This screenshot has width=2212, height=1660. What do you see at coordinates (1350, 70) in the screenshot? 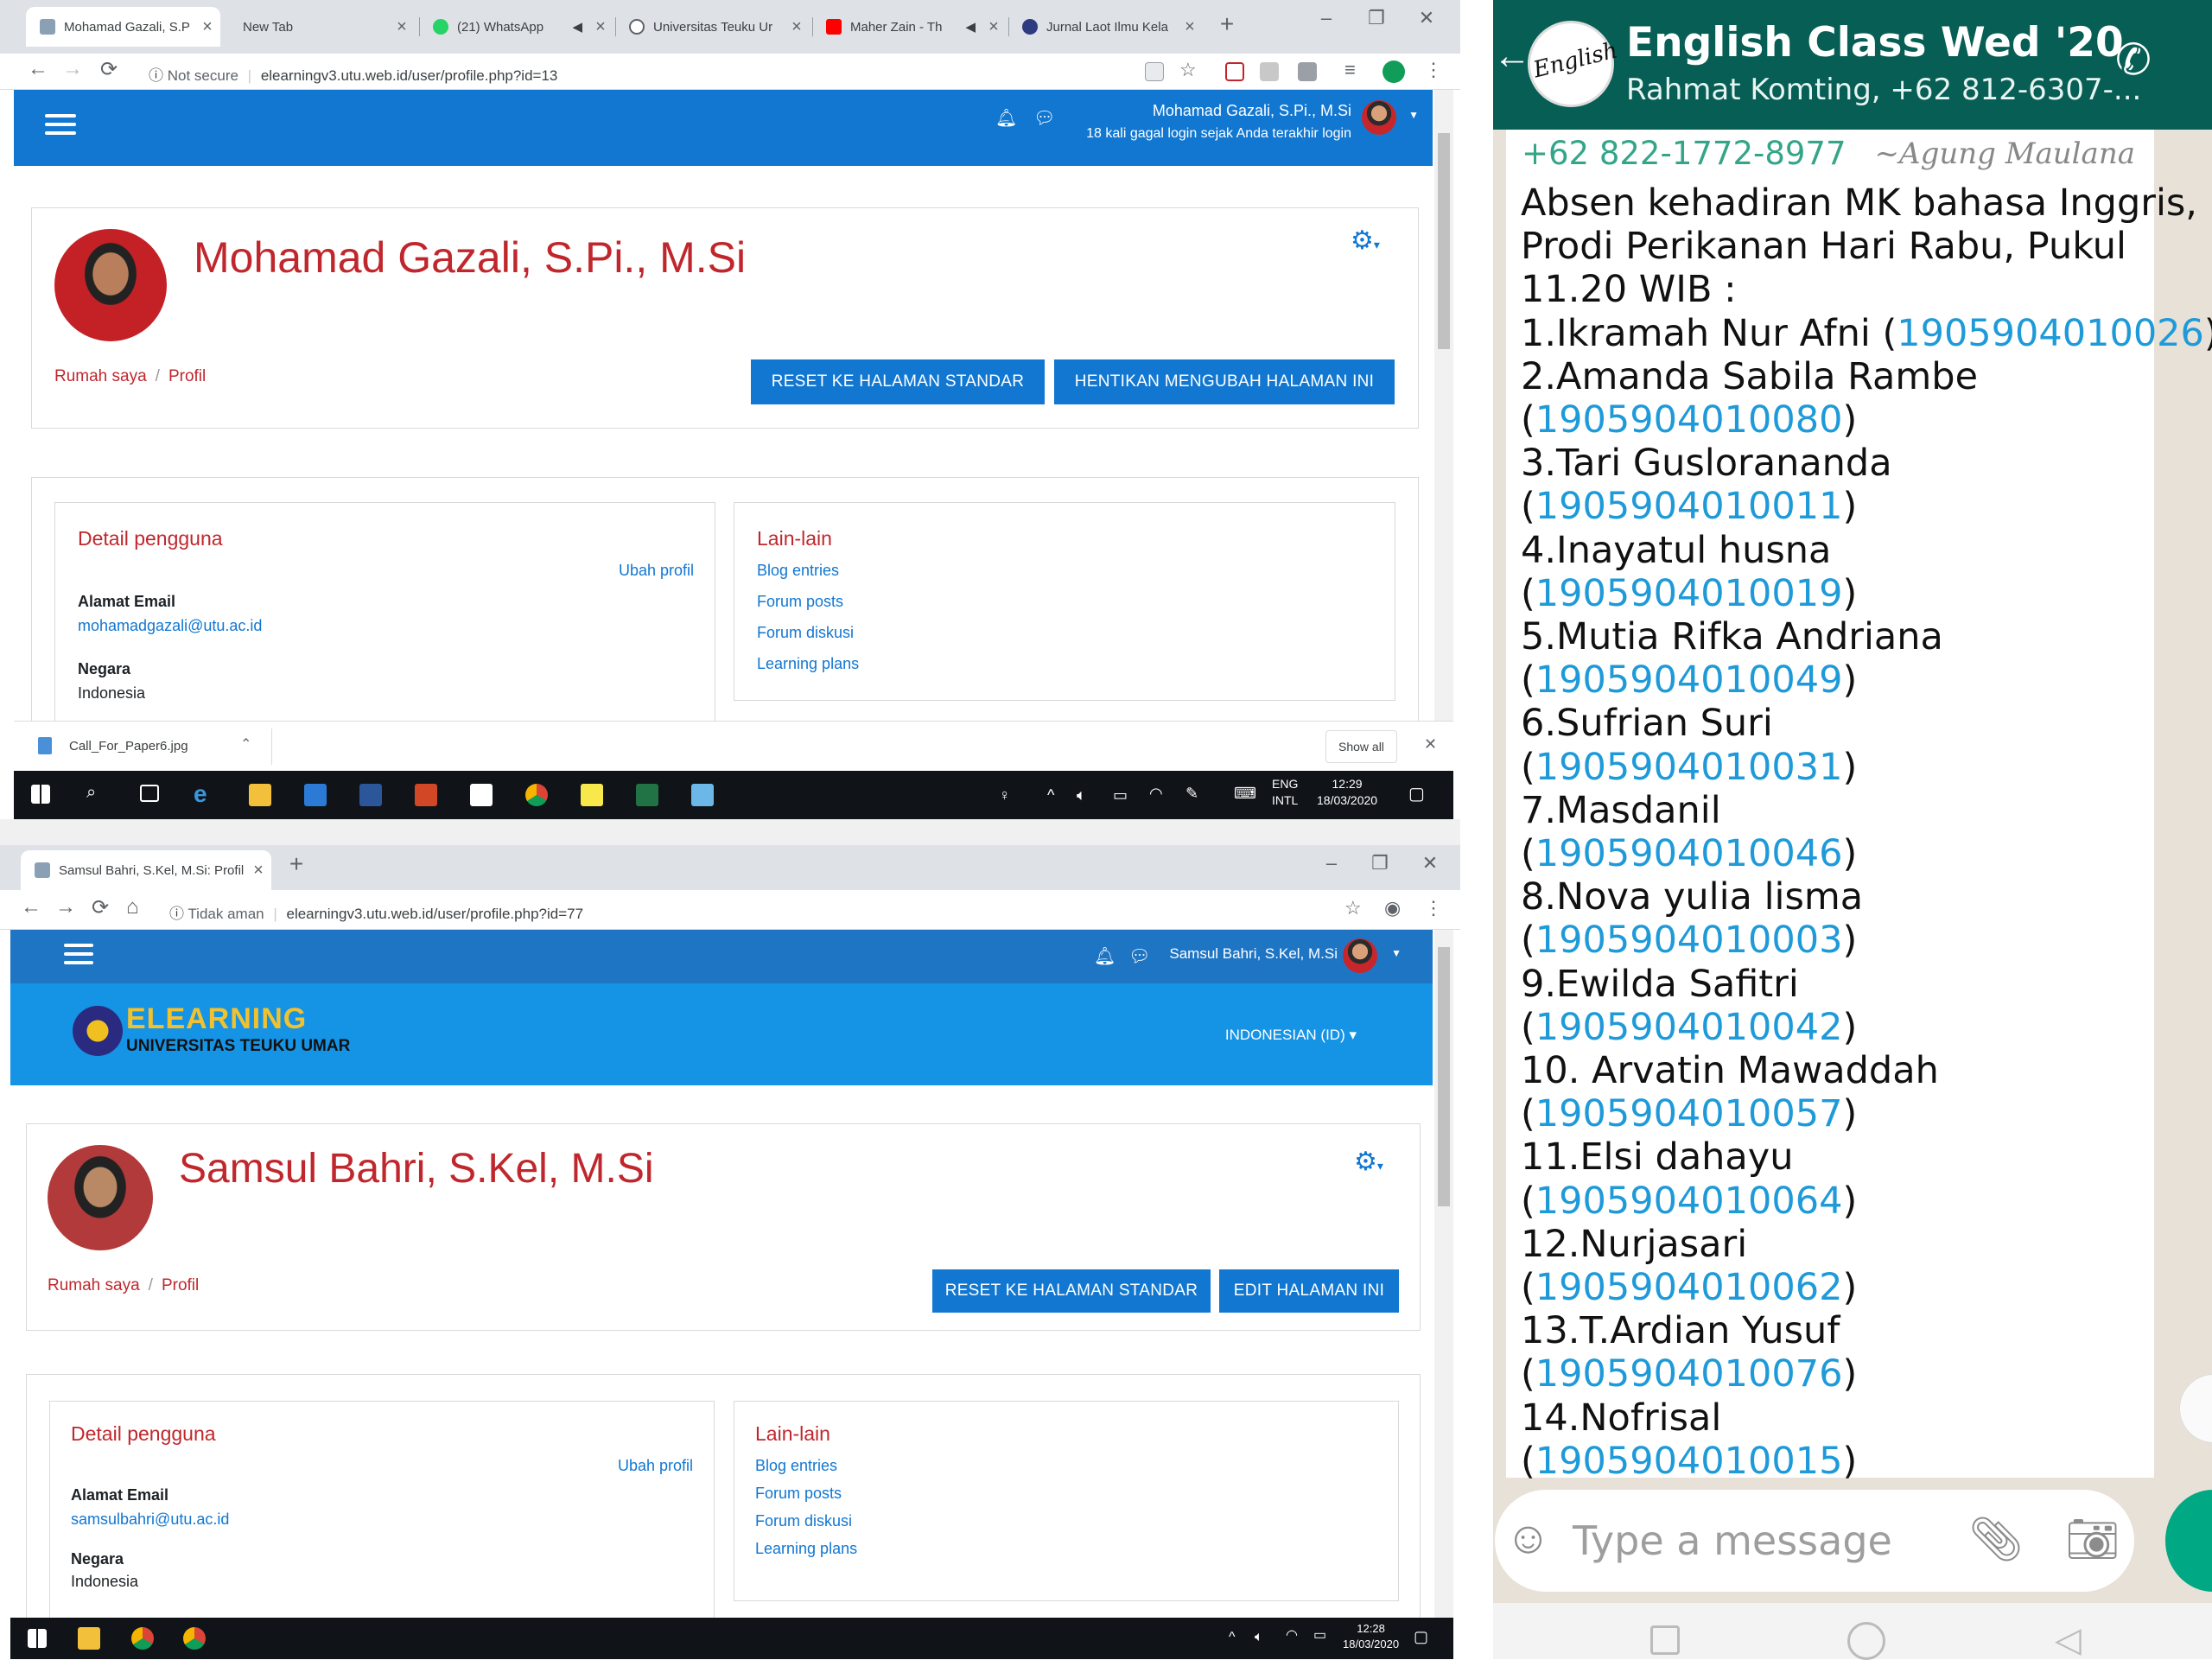
I see `reading-list-icon: ≡` at bounding box center [1350, 70].